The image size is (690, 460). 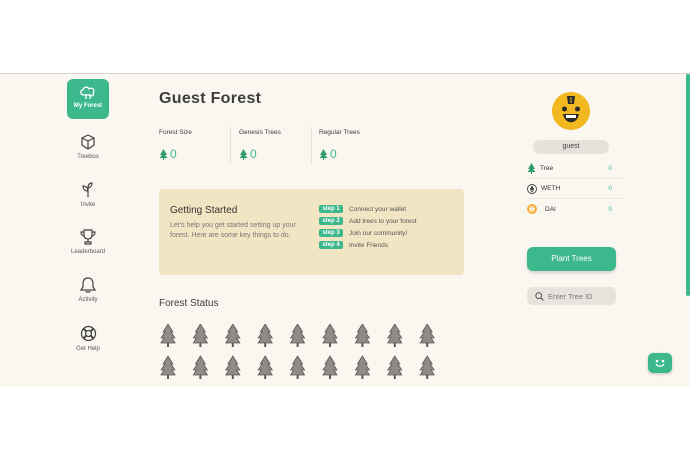 What do you see at coordinates (331, 245) in the screenshot?
I see `step-badge: step 4` at bounding box center [331, 245].